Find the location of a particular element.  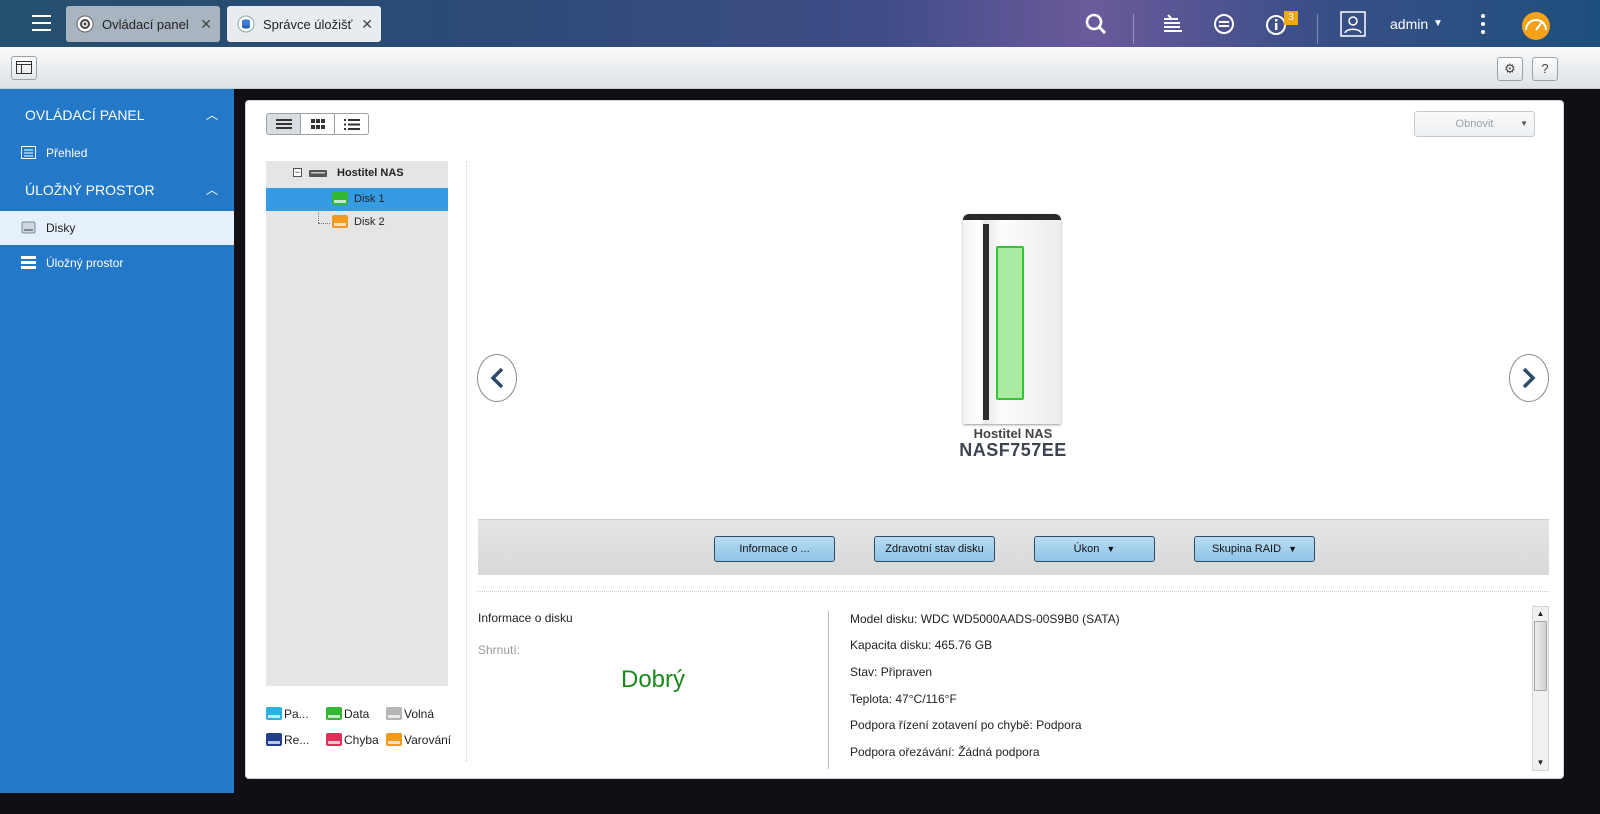

detail-label: Model disku: is located at coordinates (884, 619).